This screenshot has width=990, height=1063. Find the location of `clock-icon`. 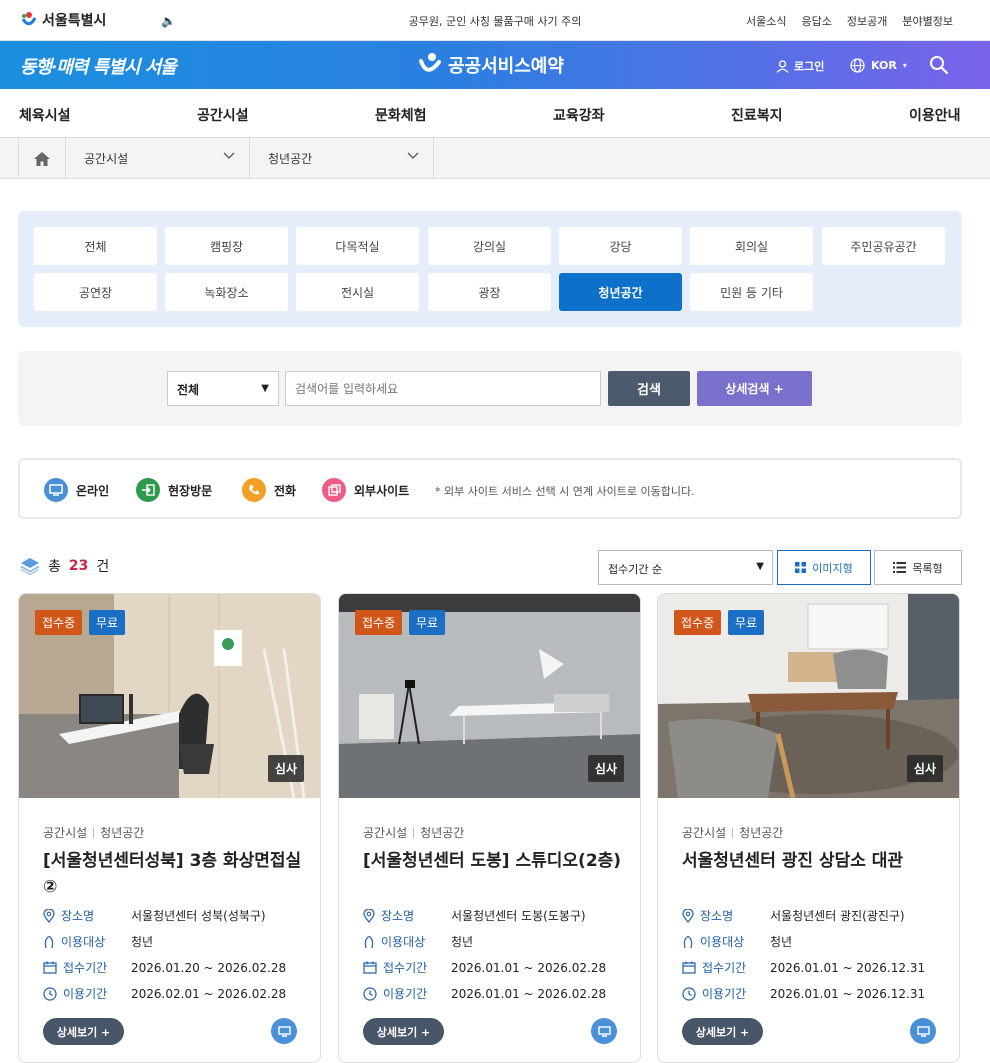

clock-icon is located at coordinates (370, 993).